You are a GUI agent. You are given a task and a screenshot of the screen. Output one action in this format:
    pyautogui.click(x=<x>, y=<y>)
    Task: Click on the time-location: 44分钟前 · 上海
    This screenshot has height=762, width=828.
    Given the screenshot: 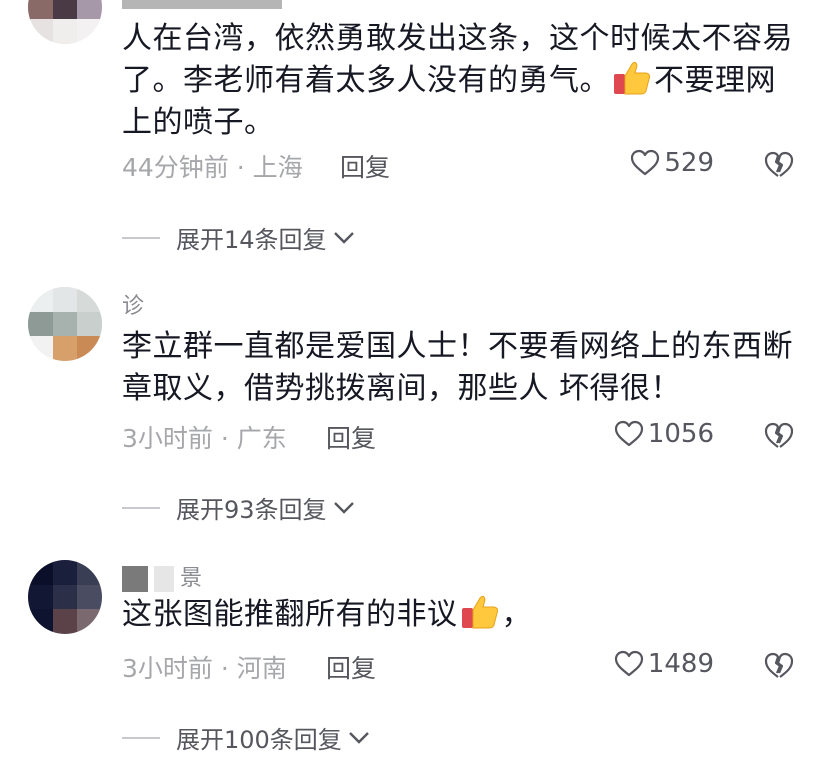 What is the action you would take?
    pyautogui.click(x=212, y=167)
    